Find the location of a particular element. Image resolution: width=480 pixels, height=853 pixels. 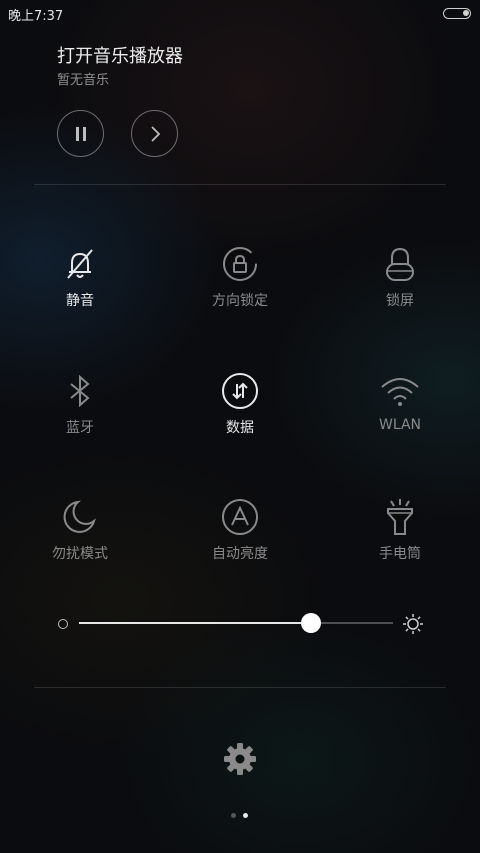

next-track-button is located at coordinates (154, 133).